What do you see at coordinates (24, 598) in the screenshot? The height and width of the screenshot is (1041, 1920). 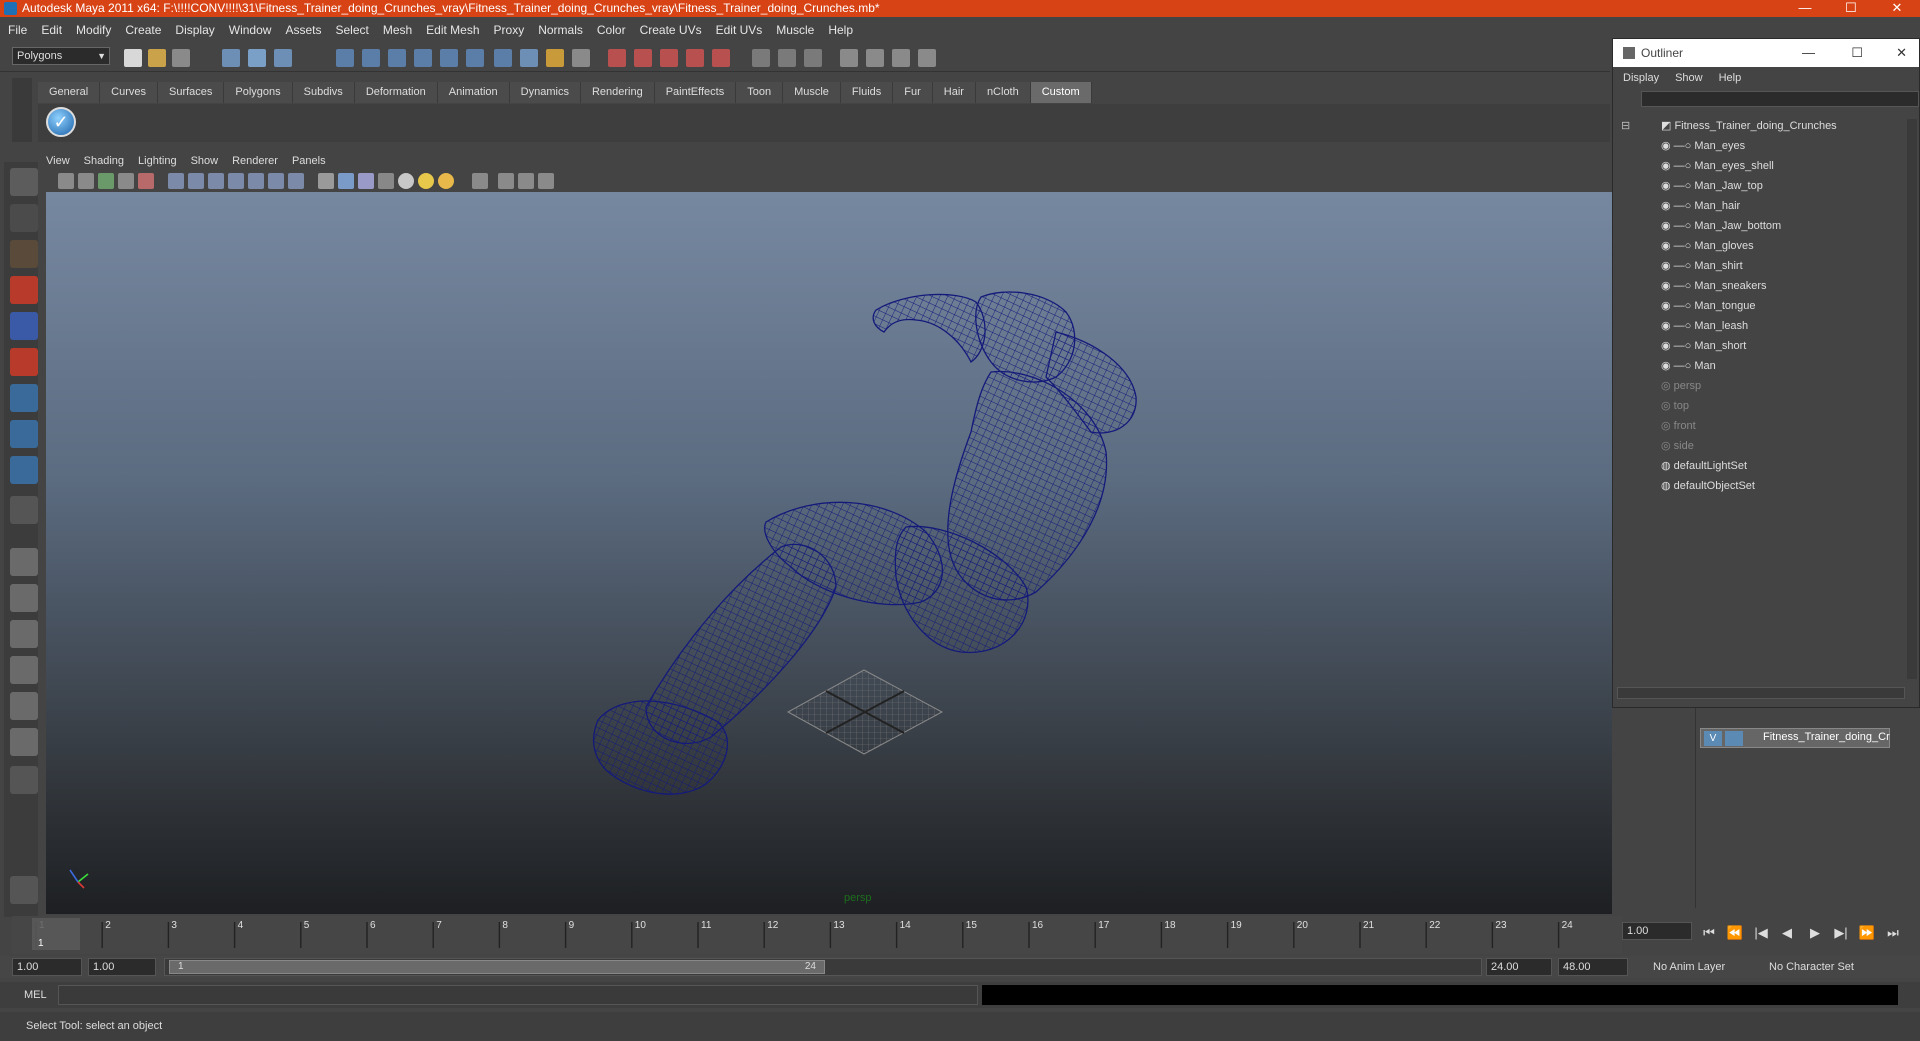 I see `four-pane-layout-icon` at bounding box center [24, 598].